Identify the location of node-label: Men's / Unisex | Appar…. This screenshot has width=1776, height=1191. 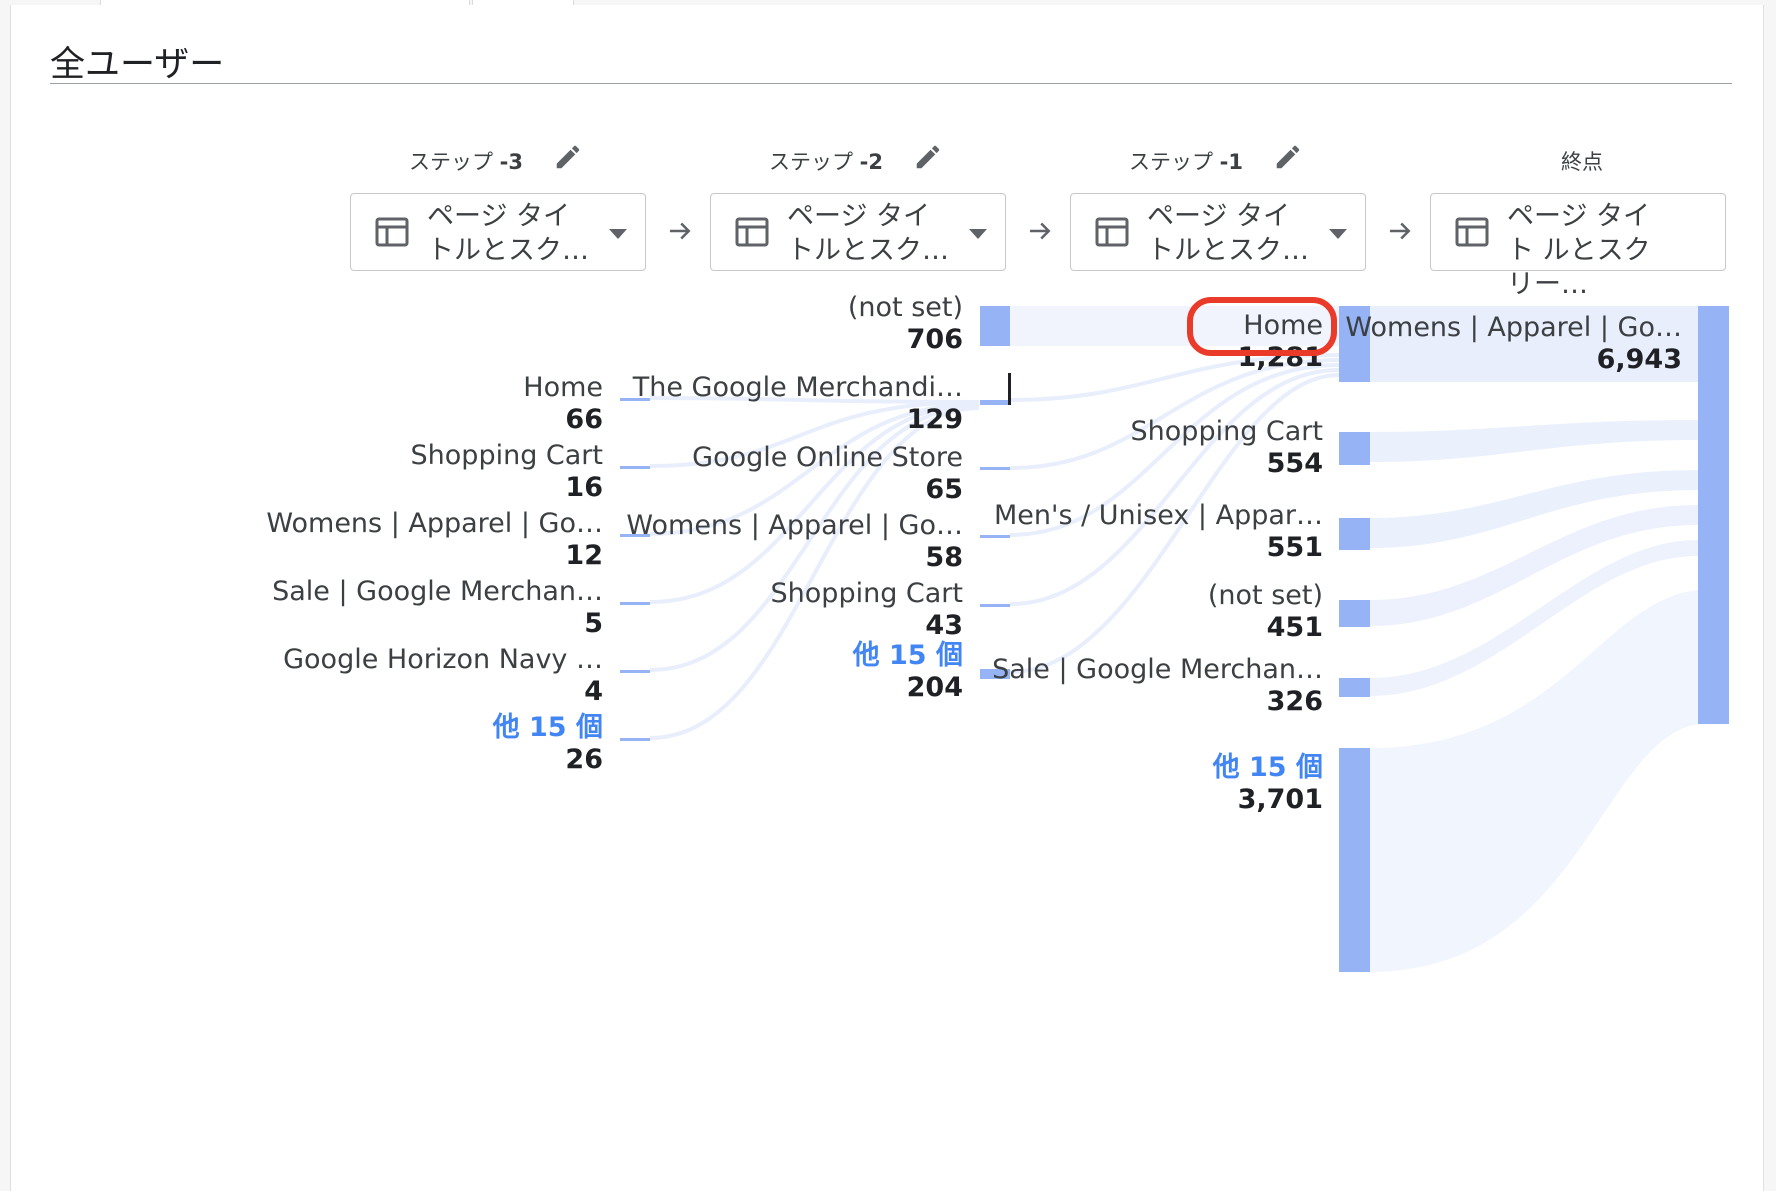
(1158, 516).